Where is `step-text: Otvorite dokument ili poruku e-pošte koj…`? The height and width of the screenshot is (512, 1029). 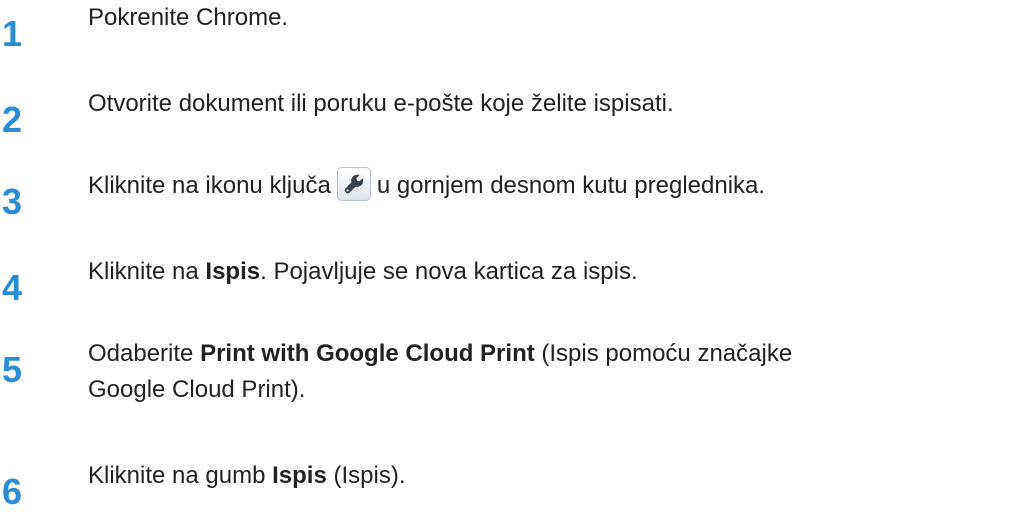 step-text: Otvorite dokument ili poruku e-pošte koj… is located at coordinates (558, 104).